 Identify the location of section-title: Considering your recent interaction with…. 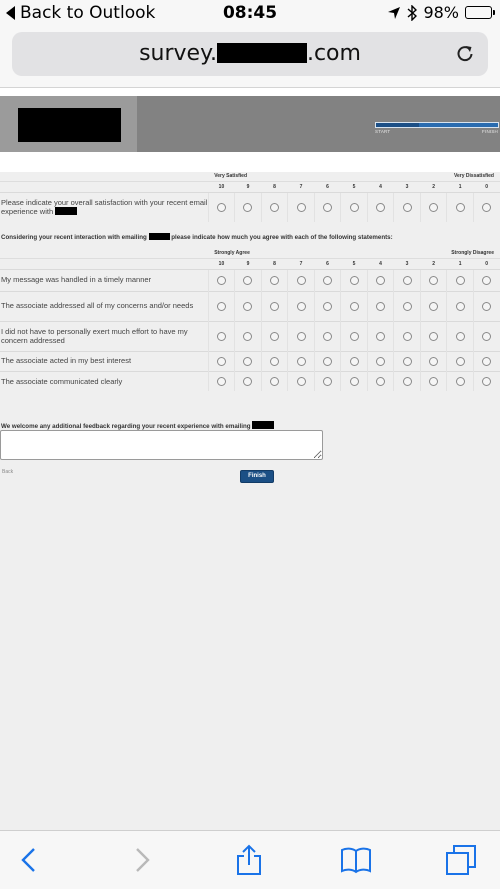
(197, 237).